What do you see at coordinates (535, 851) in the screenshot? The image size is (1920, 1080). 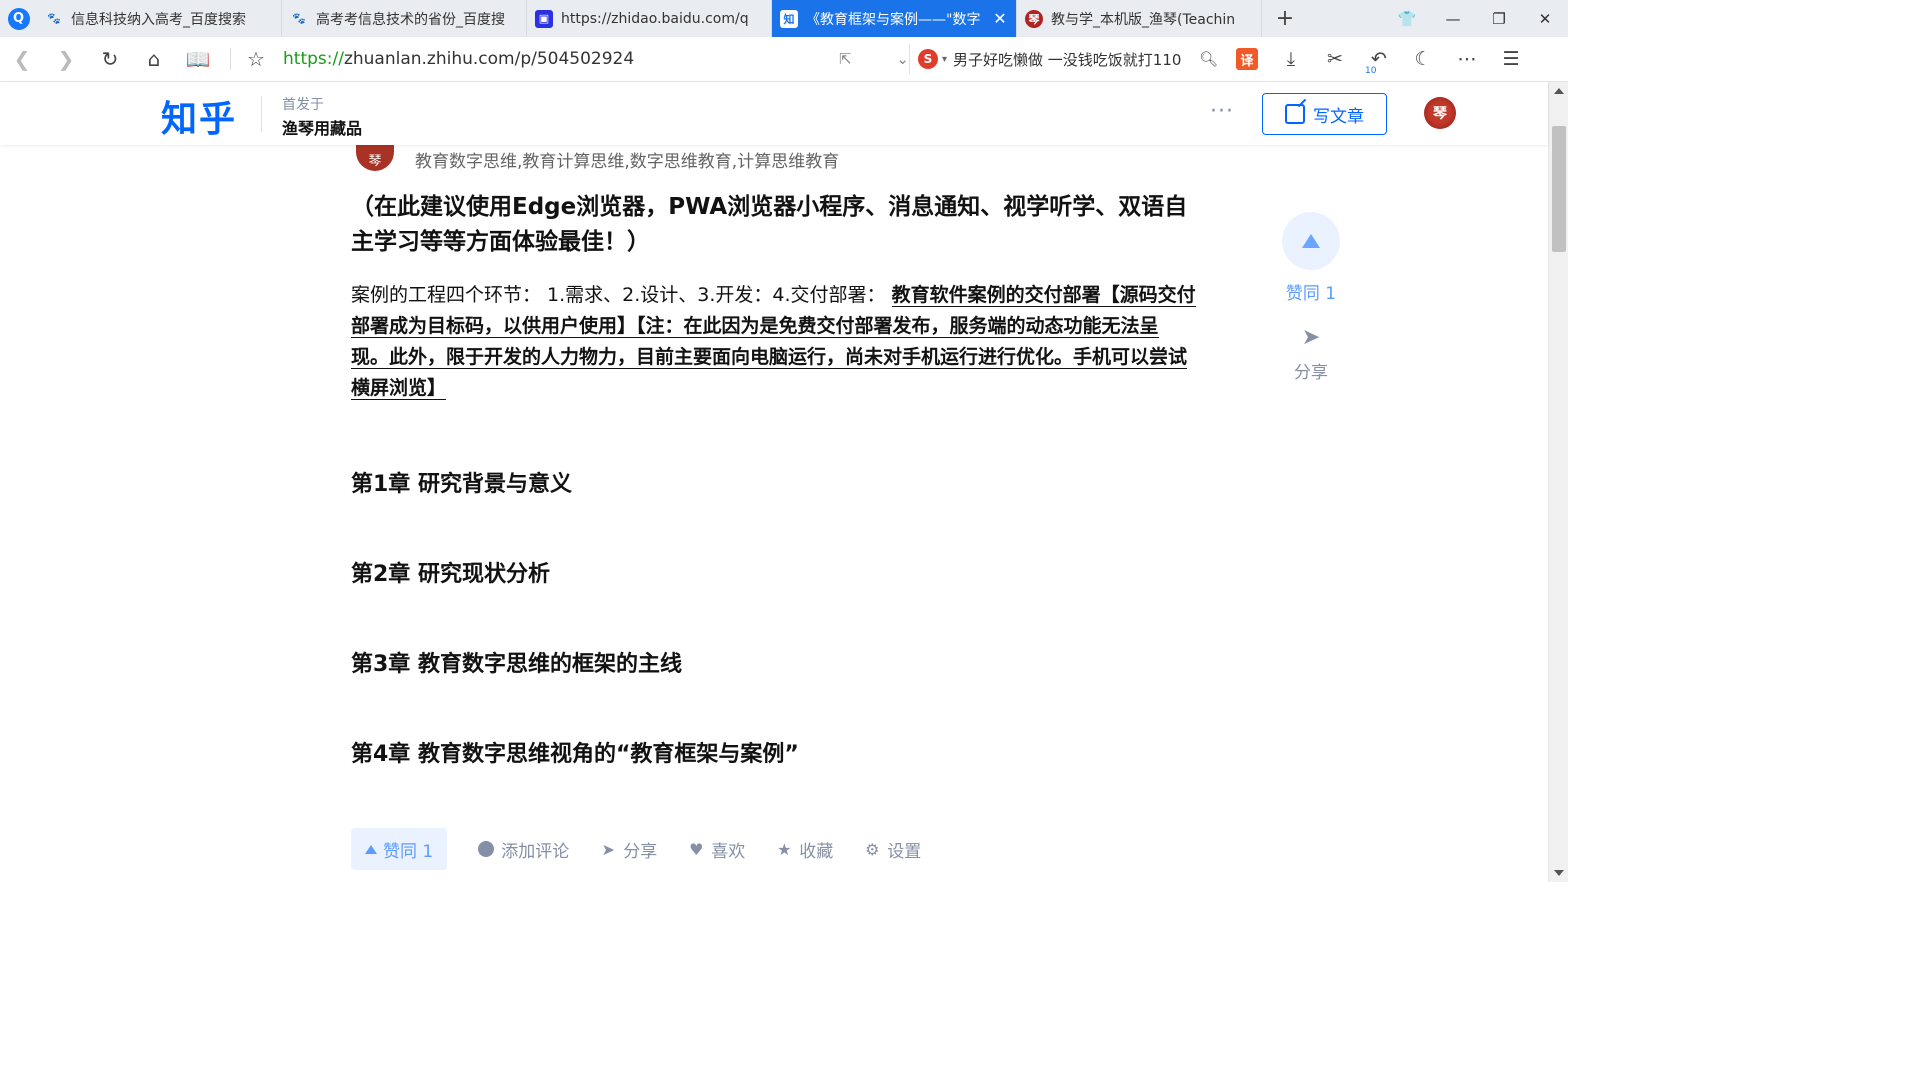 I see `comment-label: 添加评论` at bounding box center [535, 851].